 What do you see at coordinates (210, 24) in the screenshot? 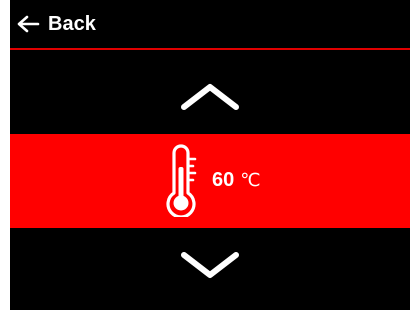
I see `header-bar: Back` at bounding box center [210, 24].